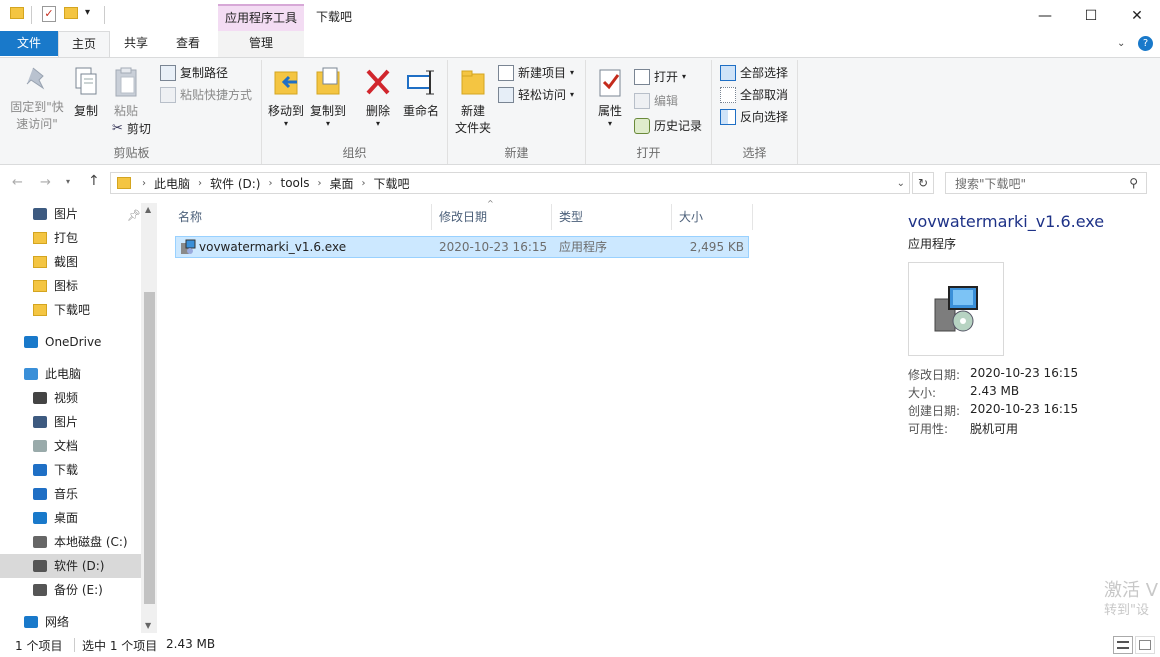 Image resolution: width=1160 pixels, height=657 pixels. What do you see at coordinates (70, 542) in the screenshot?
I see `sidebar-item: 本地磁盘 (C:)` at bounding box center [70, 542].